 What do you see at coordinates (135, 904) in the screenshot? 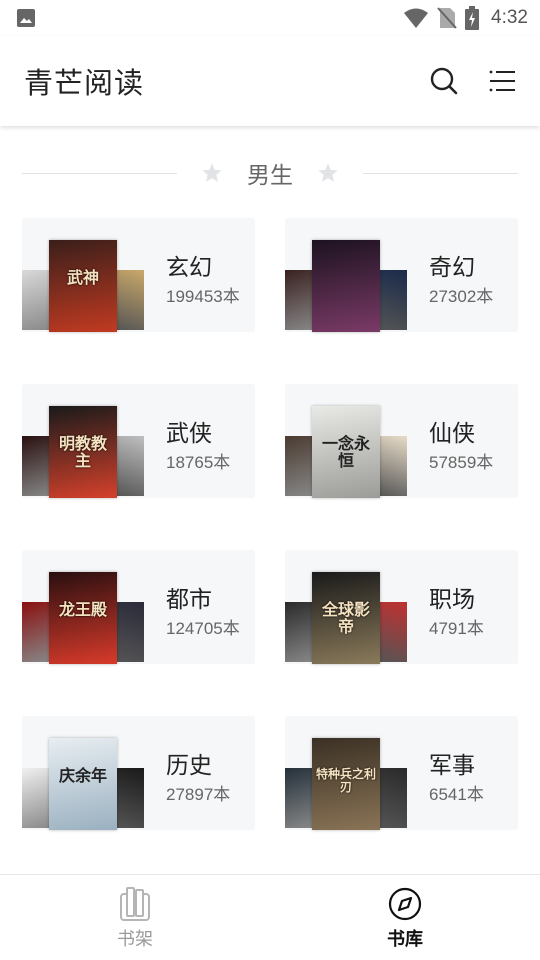
I see `bookshelf-icon` at bounding box center [135, 904].